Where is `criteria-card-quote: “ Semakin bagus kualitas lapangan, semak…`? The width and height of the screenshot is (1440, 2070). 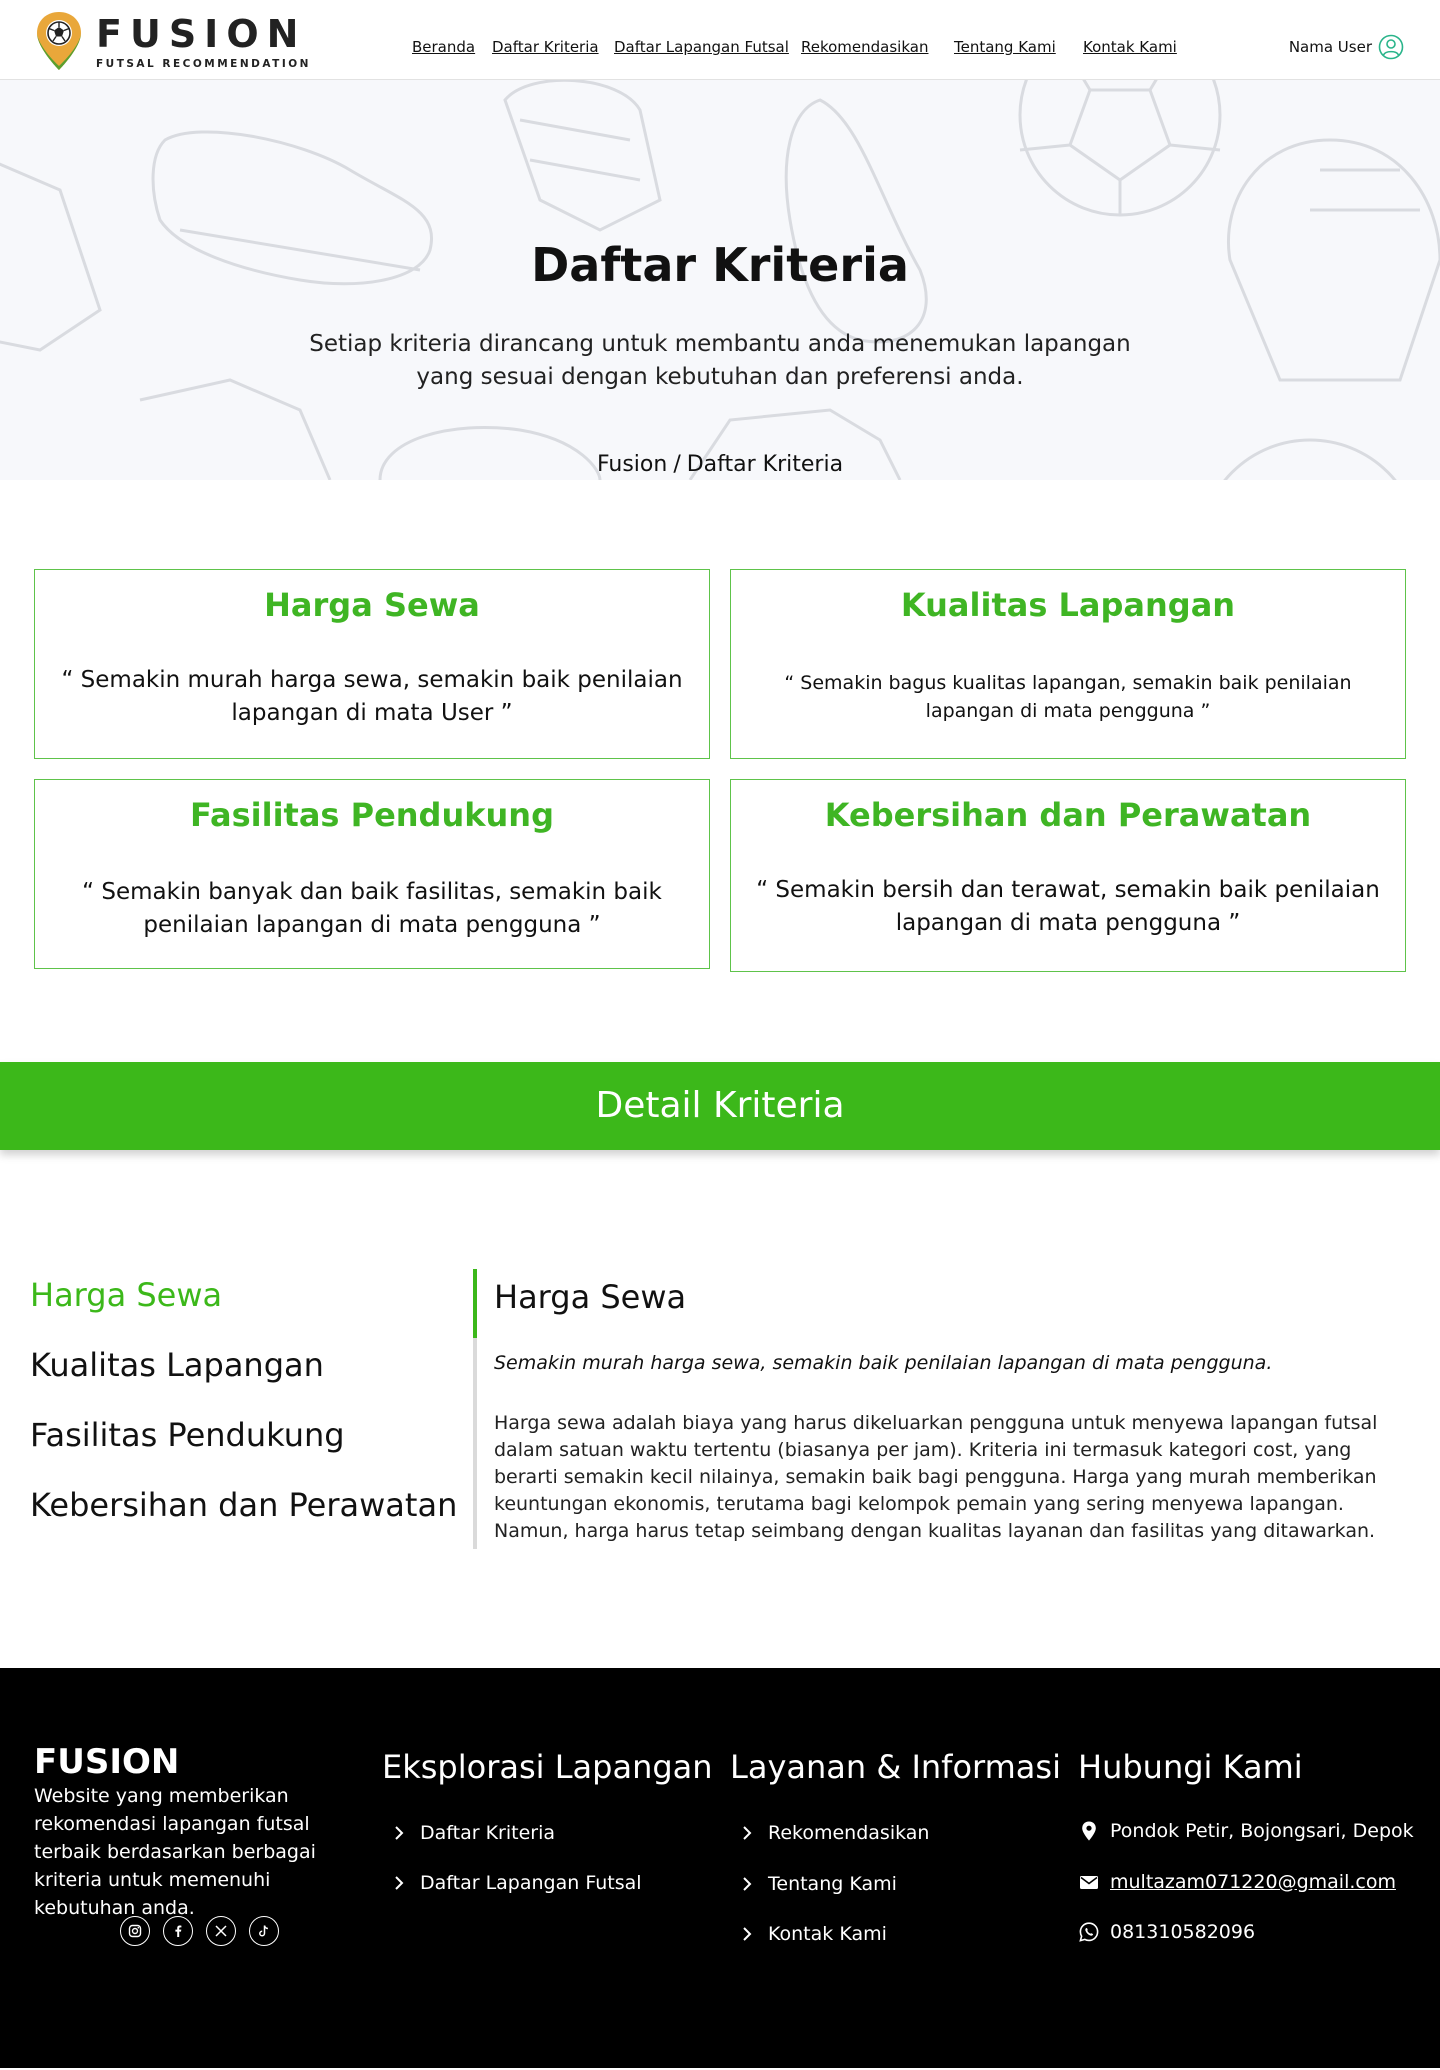 criteria-card-quote: “ Semakin bagus kualitas lapangan, semak… is located at coordinates (1068, 697).